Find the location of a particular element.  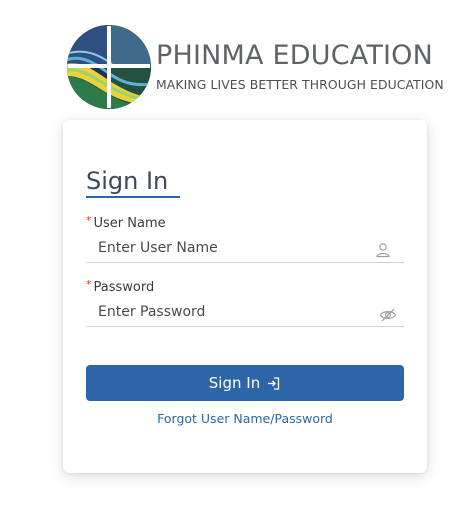

eye-slash-icon is located at coordinates (388, 315).